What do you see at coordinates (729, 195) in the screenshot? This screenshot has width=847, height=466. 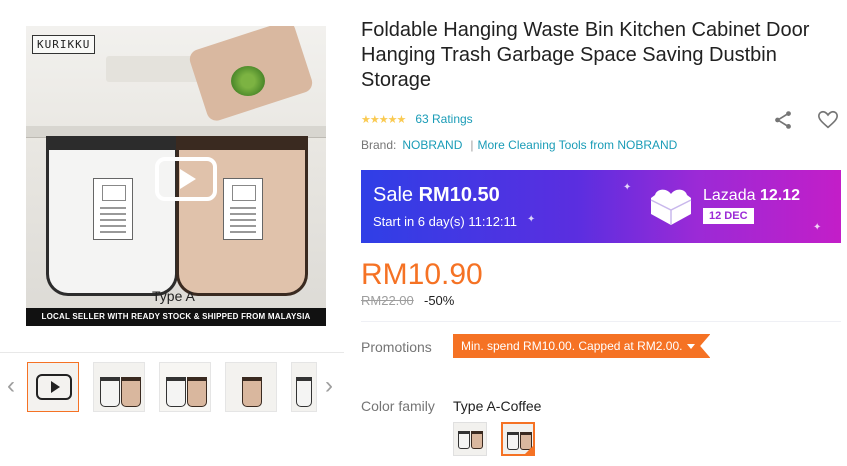 I see `campaign-word: Lazada` at bounding box center [729, 195].